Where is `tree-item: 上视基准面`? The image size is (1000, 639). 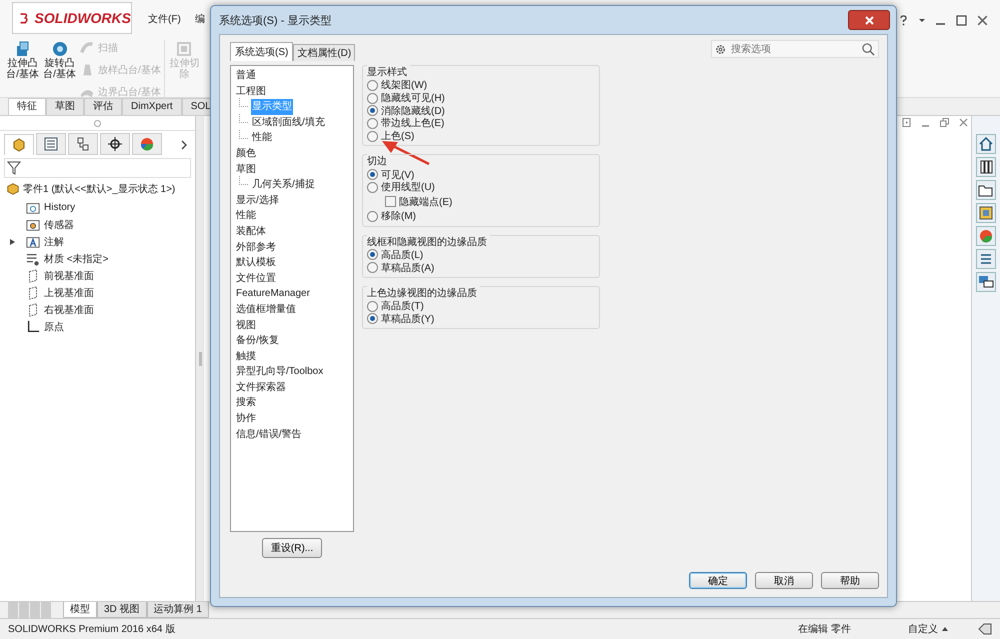
tree-item: 上视基准面 is located at coordinates (69, 293).